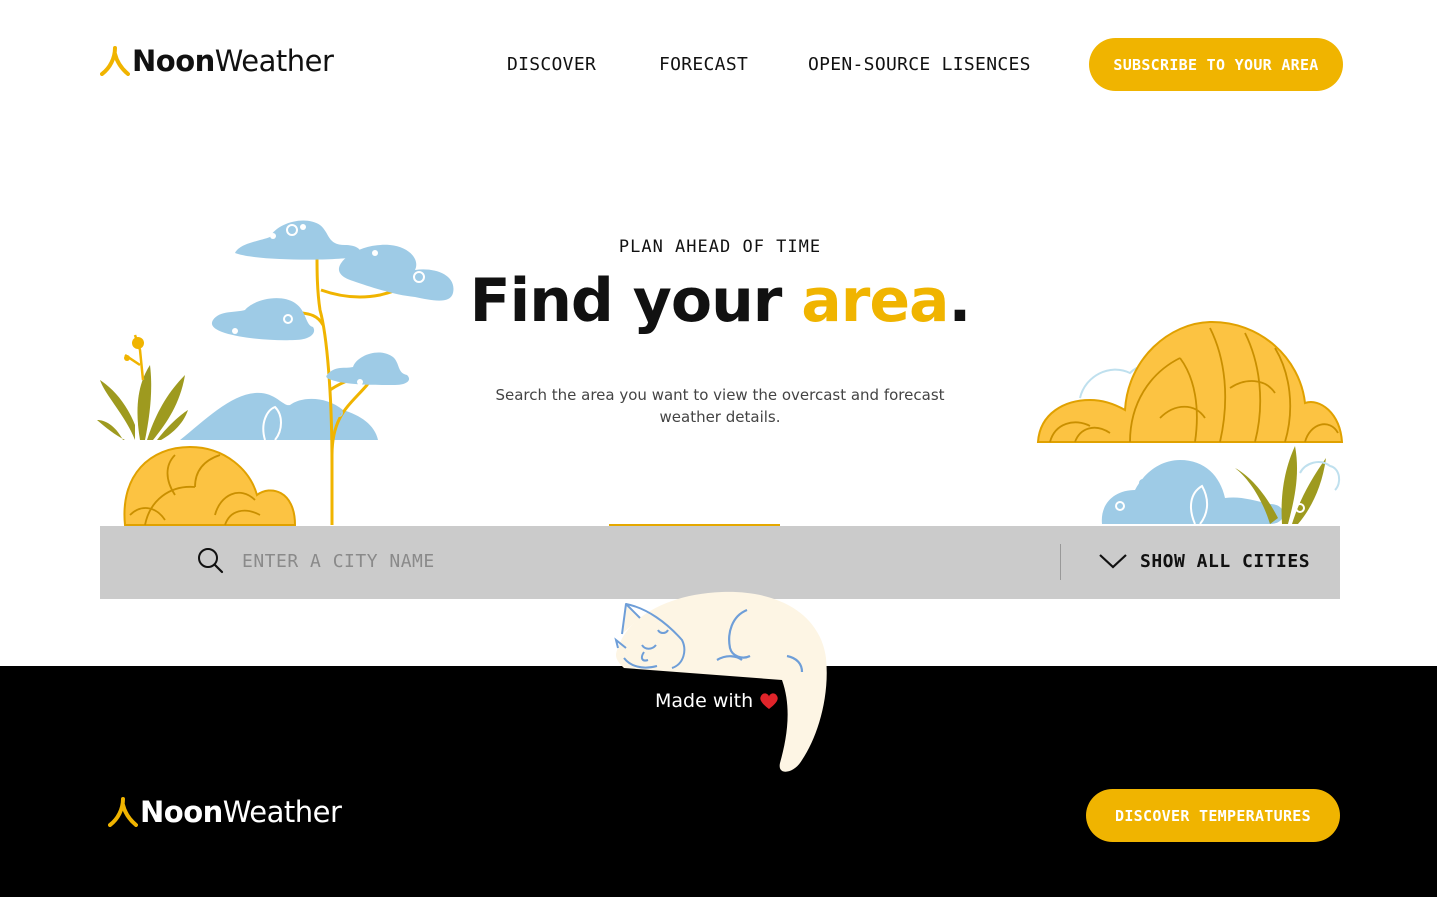 This screenshot has height=897, width=1440. What do you see at coordinates (769, 701) in the screenshot?
I see `heart-icon` at bounding box center [769, 701].